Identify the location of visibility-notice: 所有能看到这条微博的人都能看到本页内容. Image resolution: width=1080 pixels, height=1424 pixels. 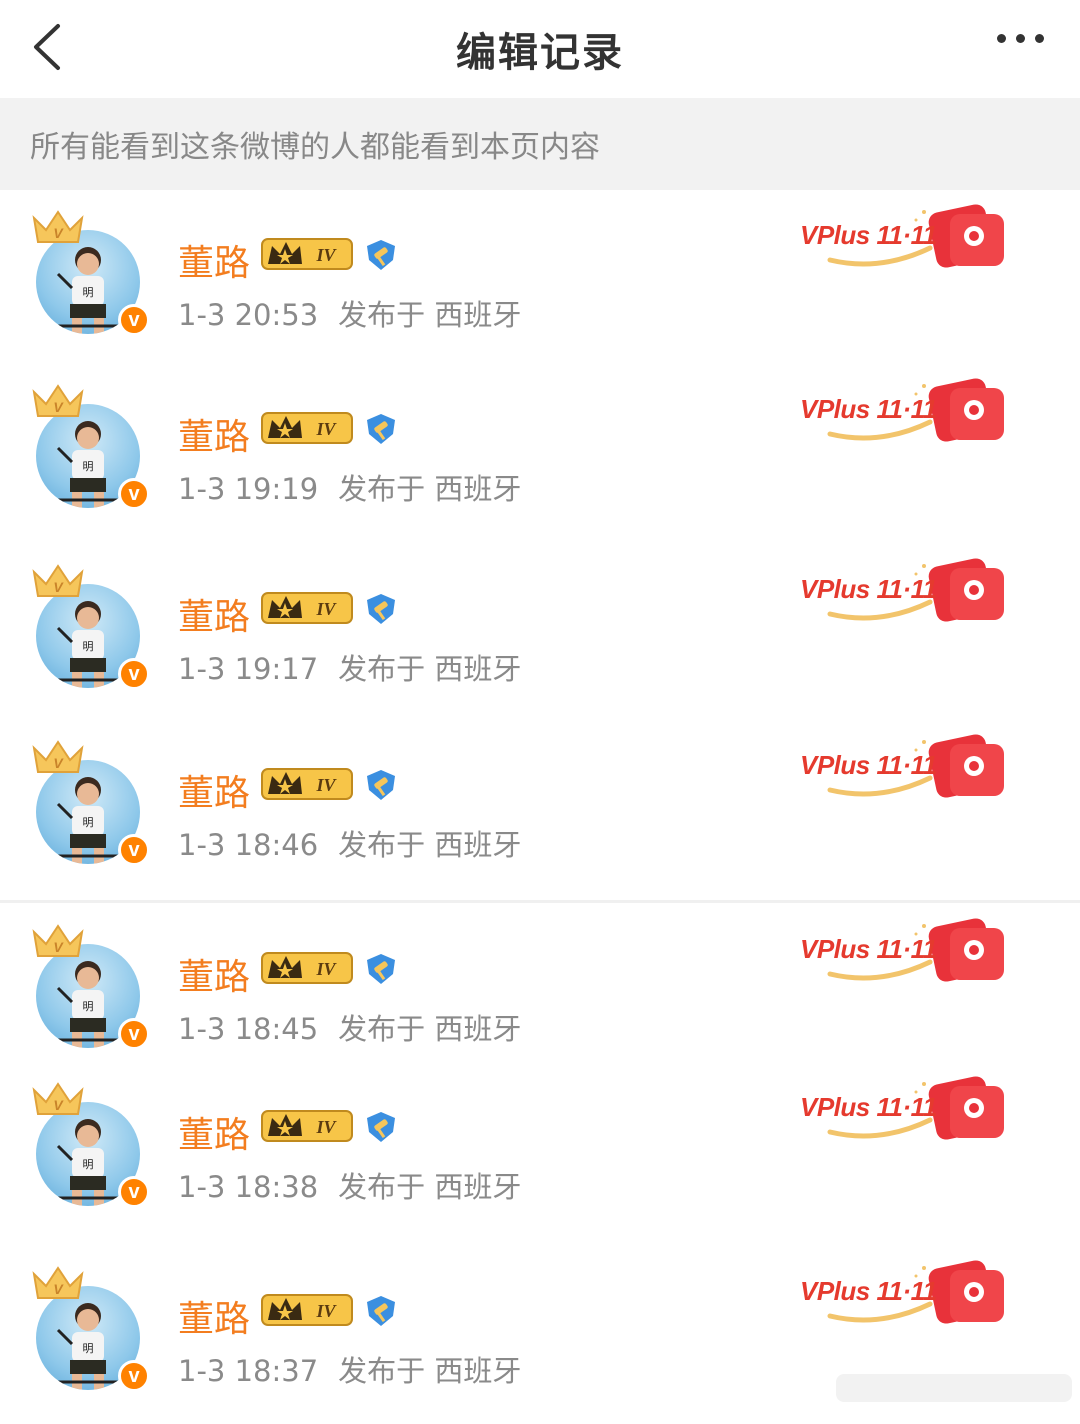
(540, 144).